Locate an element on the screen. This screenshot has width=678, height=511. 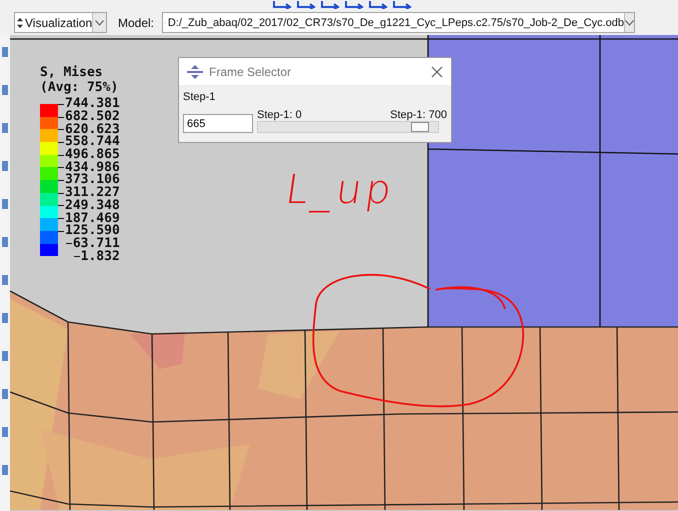
model-dropdown: D:/_Zub_abaq/02_2017/02_CR73/s70_De_g1221_Cyc_LPeps.c2.75/s70_Job-2_De_Cyc.odb is located at coordinates (399, 22).